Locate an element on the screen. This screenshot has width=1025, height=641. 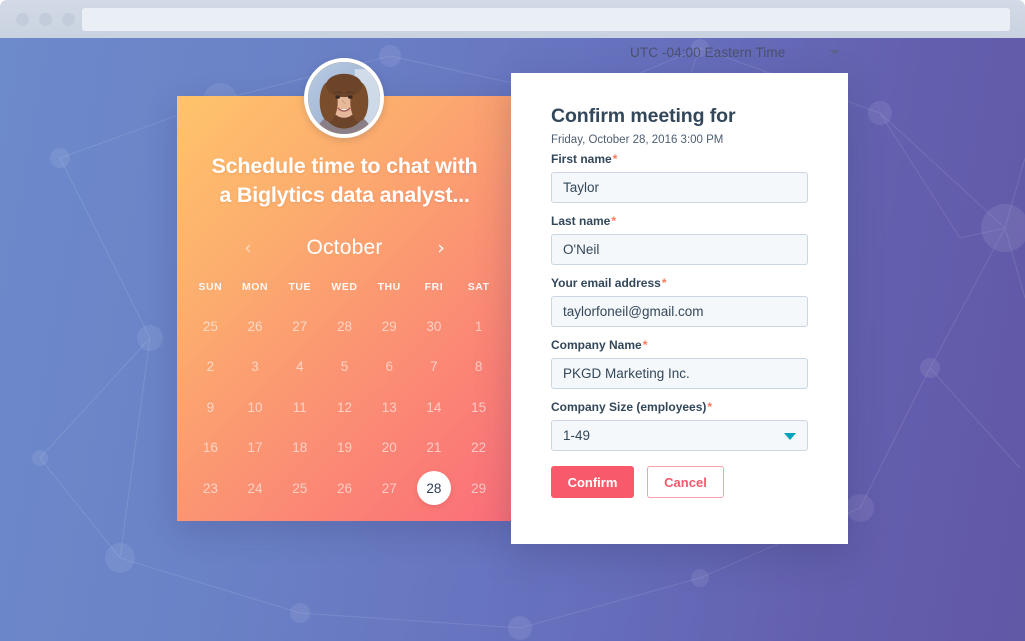
calendar-day: 15 is located at coordinates (478, 407).